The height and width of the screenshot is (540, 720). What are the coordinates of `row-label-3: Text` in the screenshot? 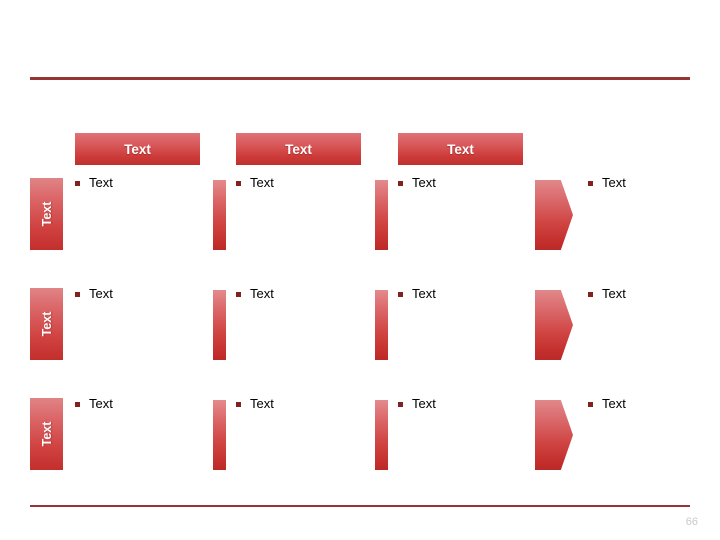 It's located at (46, 434).